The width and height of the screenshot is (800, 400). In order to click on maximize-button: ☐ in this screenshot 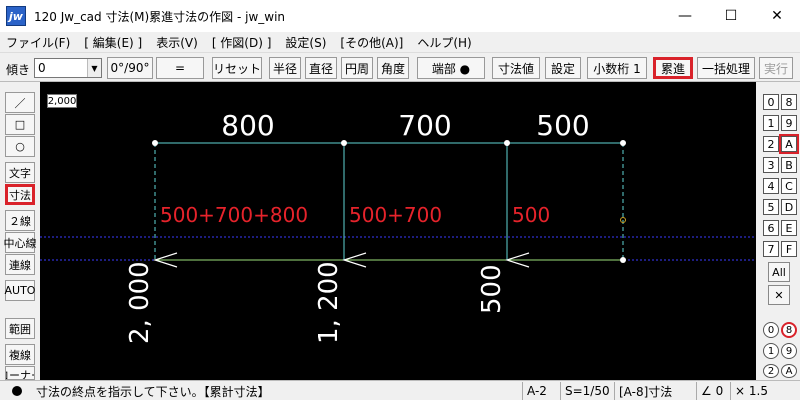, I will do `click(731, 16)`.